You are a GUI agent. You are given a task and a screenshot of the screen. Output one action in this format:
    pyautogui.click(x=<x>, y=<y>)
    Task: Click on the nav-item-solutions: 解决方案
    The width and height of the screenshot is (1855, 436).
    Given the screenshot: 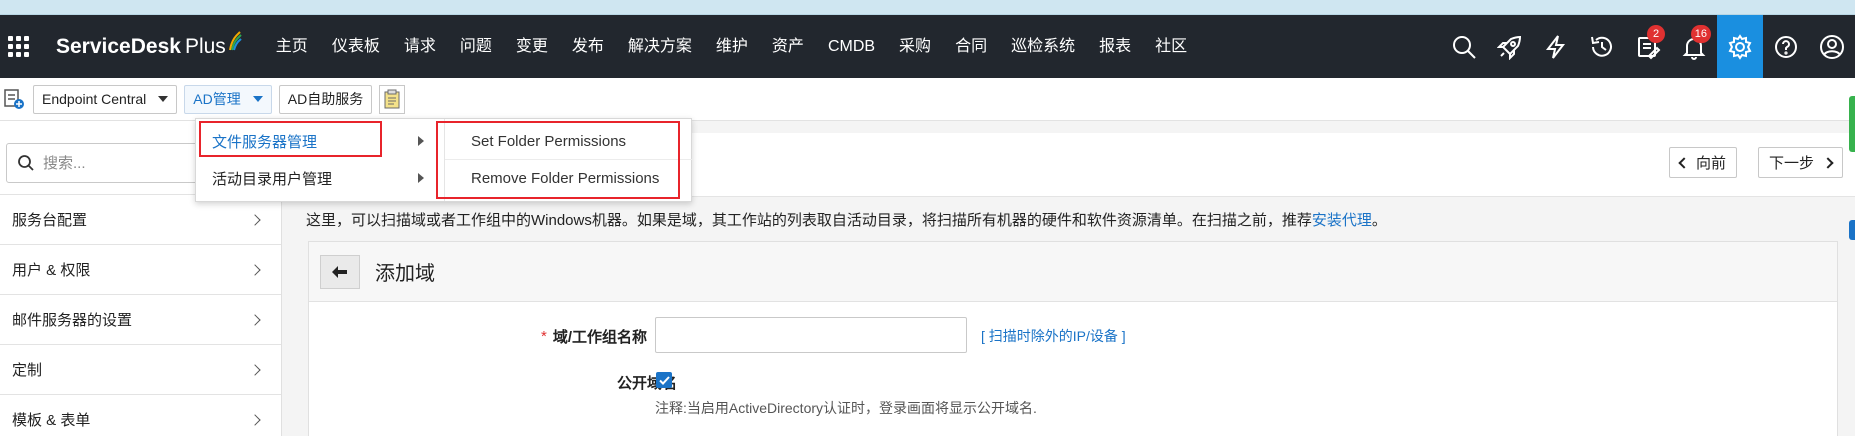 What is the action you would take?
    pyautogui.click(x=660, y=46)
    